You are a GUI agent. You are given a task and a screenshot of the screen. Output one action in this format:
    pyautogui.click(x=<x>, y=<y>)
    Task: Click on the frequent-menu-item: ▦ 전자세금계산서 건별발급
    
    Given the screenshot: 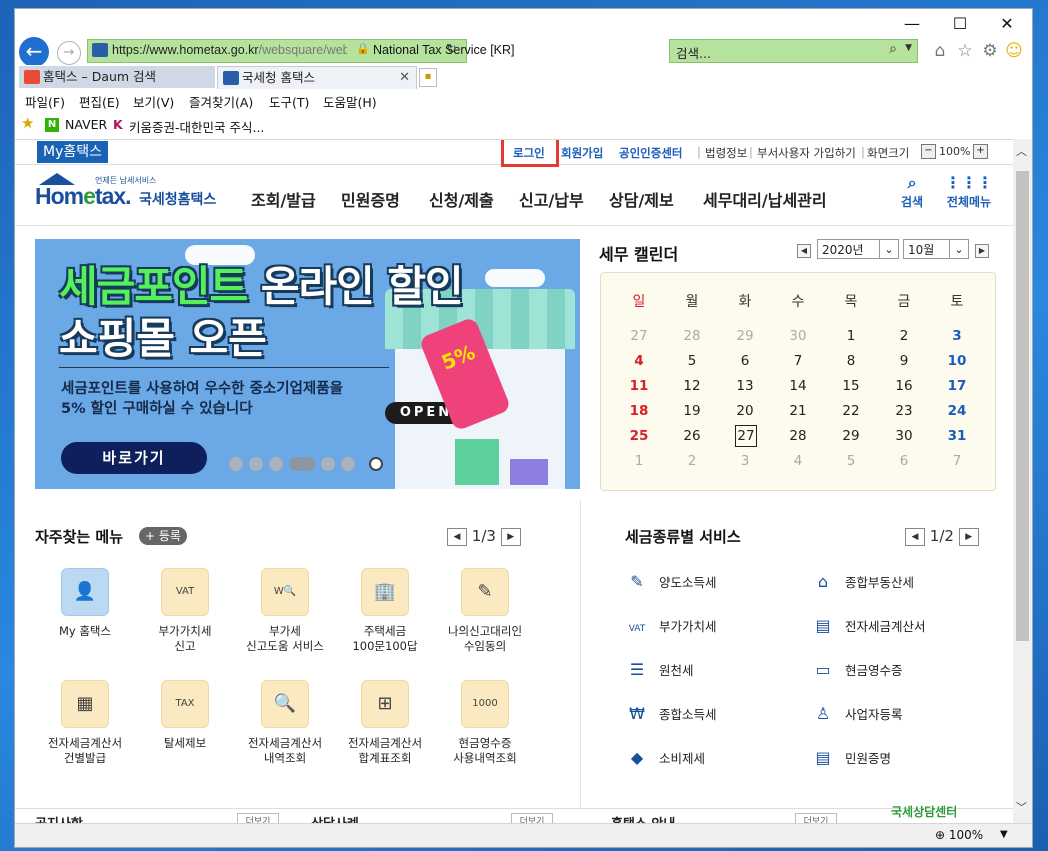 What is the action you would take?
    pyautogui.click(x=85, y=723)
    